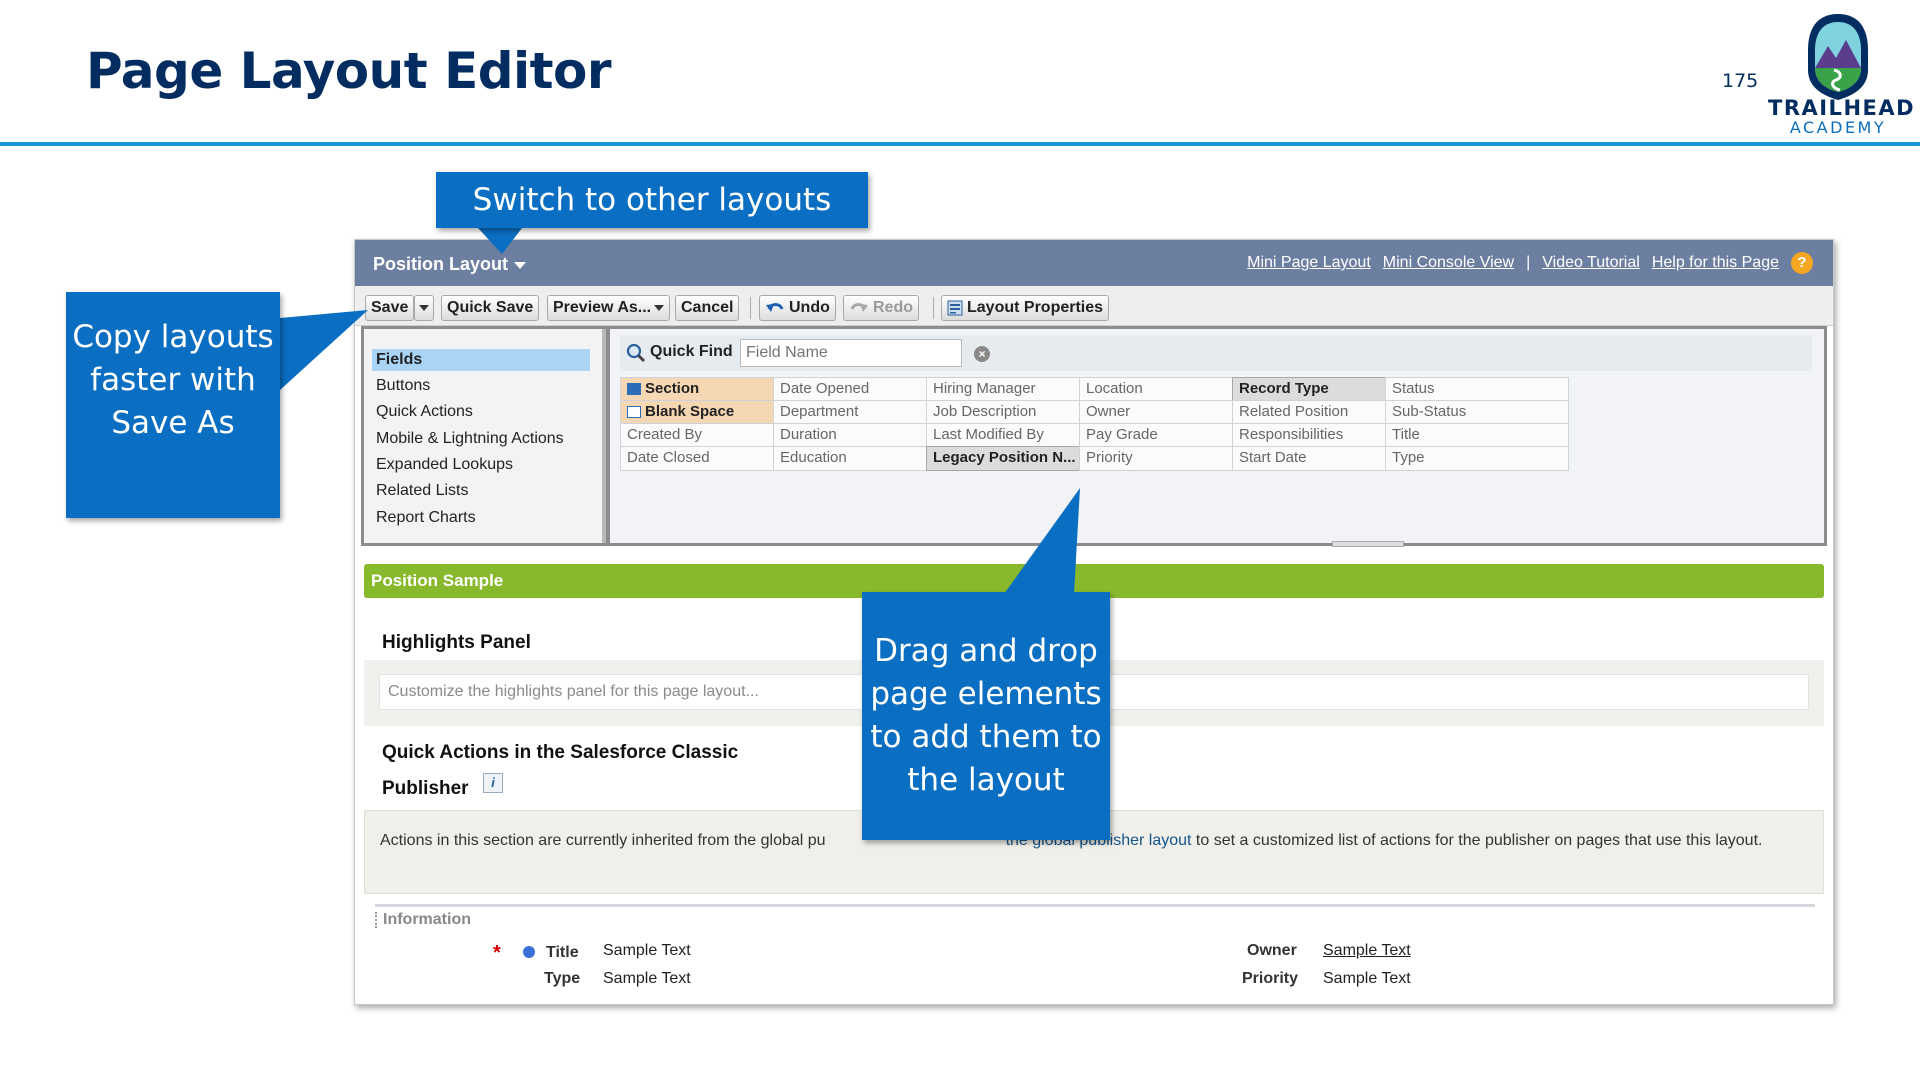 The width and height of the screenshot is (1920, 1080). I want to click on palette-field-label: Related Position, so click(1294, 411).